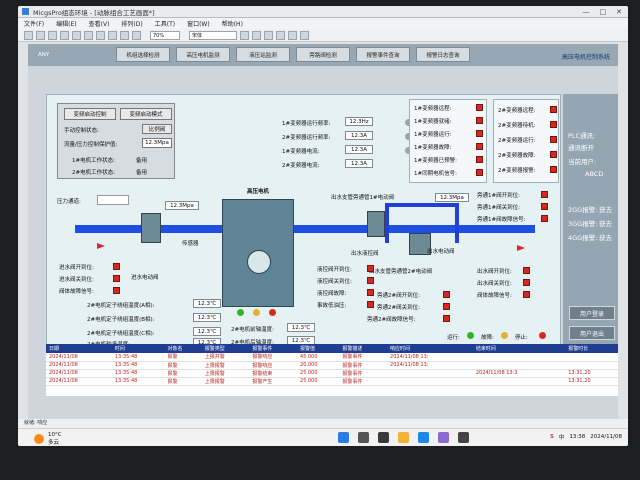 Image resolution: width=640 pixels, height=480 pixels. What do you see at coordinates (213, 35) in the screenshot?
I see `font-select: 宋体` at bounding box center [213, 35].